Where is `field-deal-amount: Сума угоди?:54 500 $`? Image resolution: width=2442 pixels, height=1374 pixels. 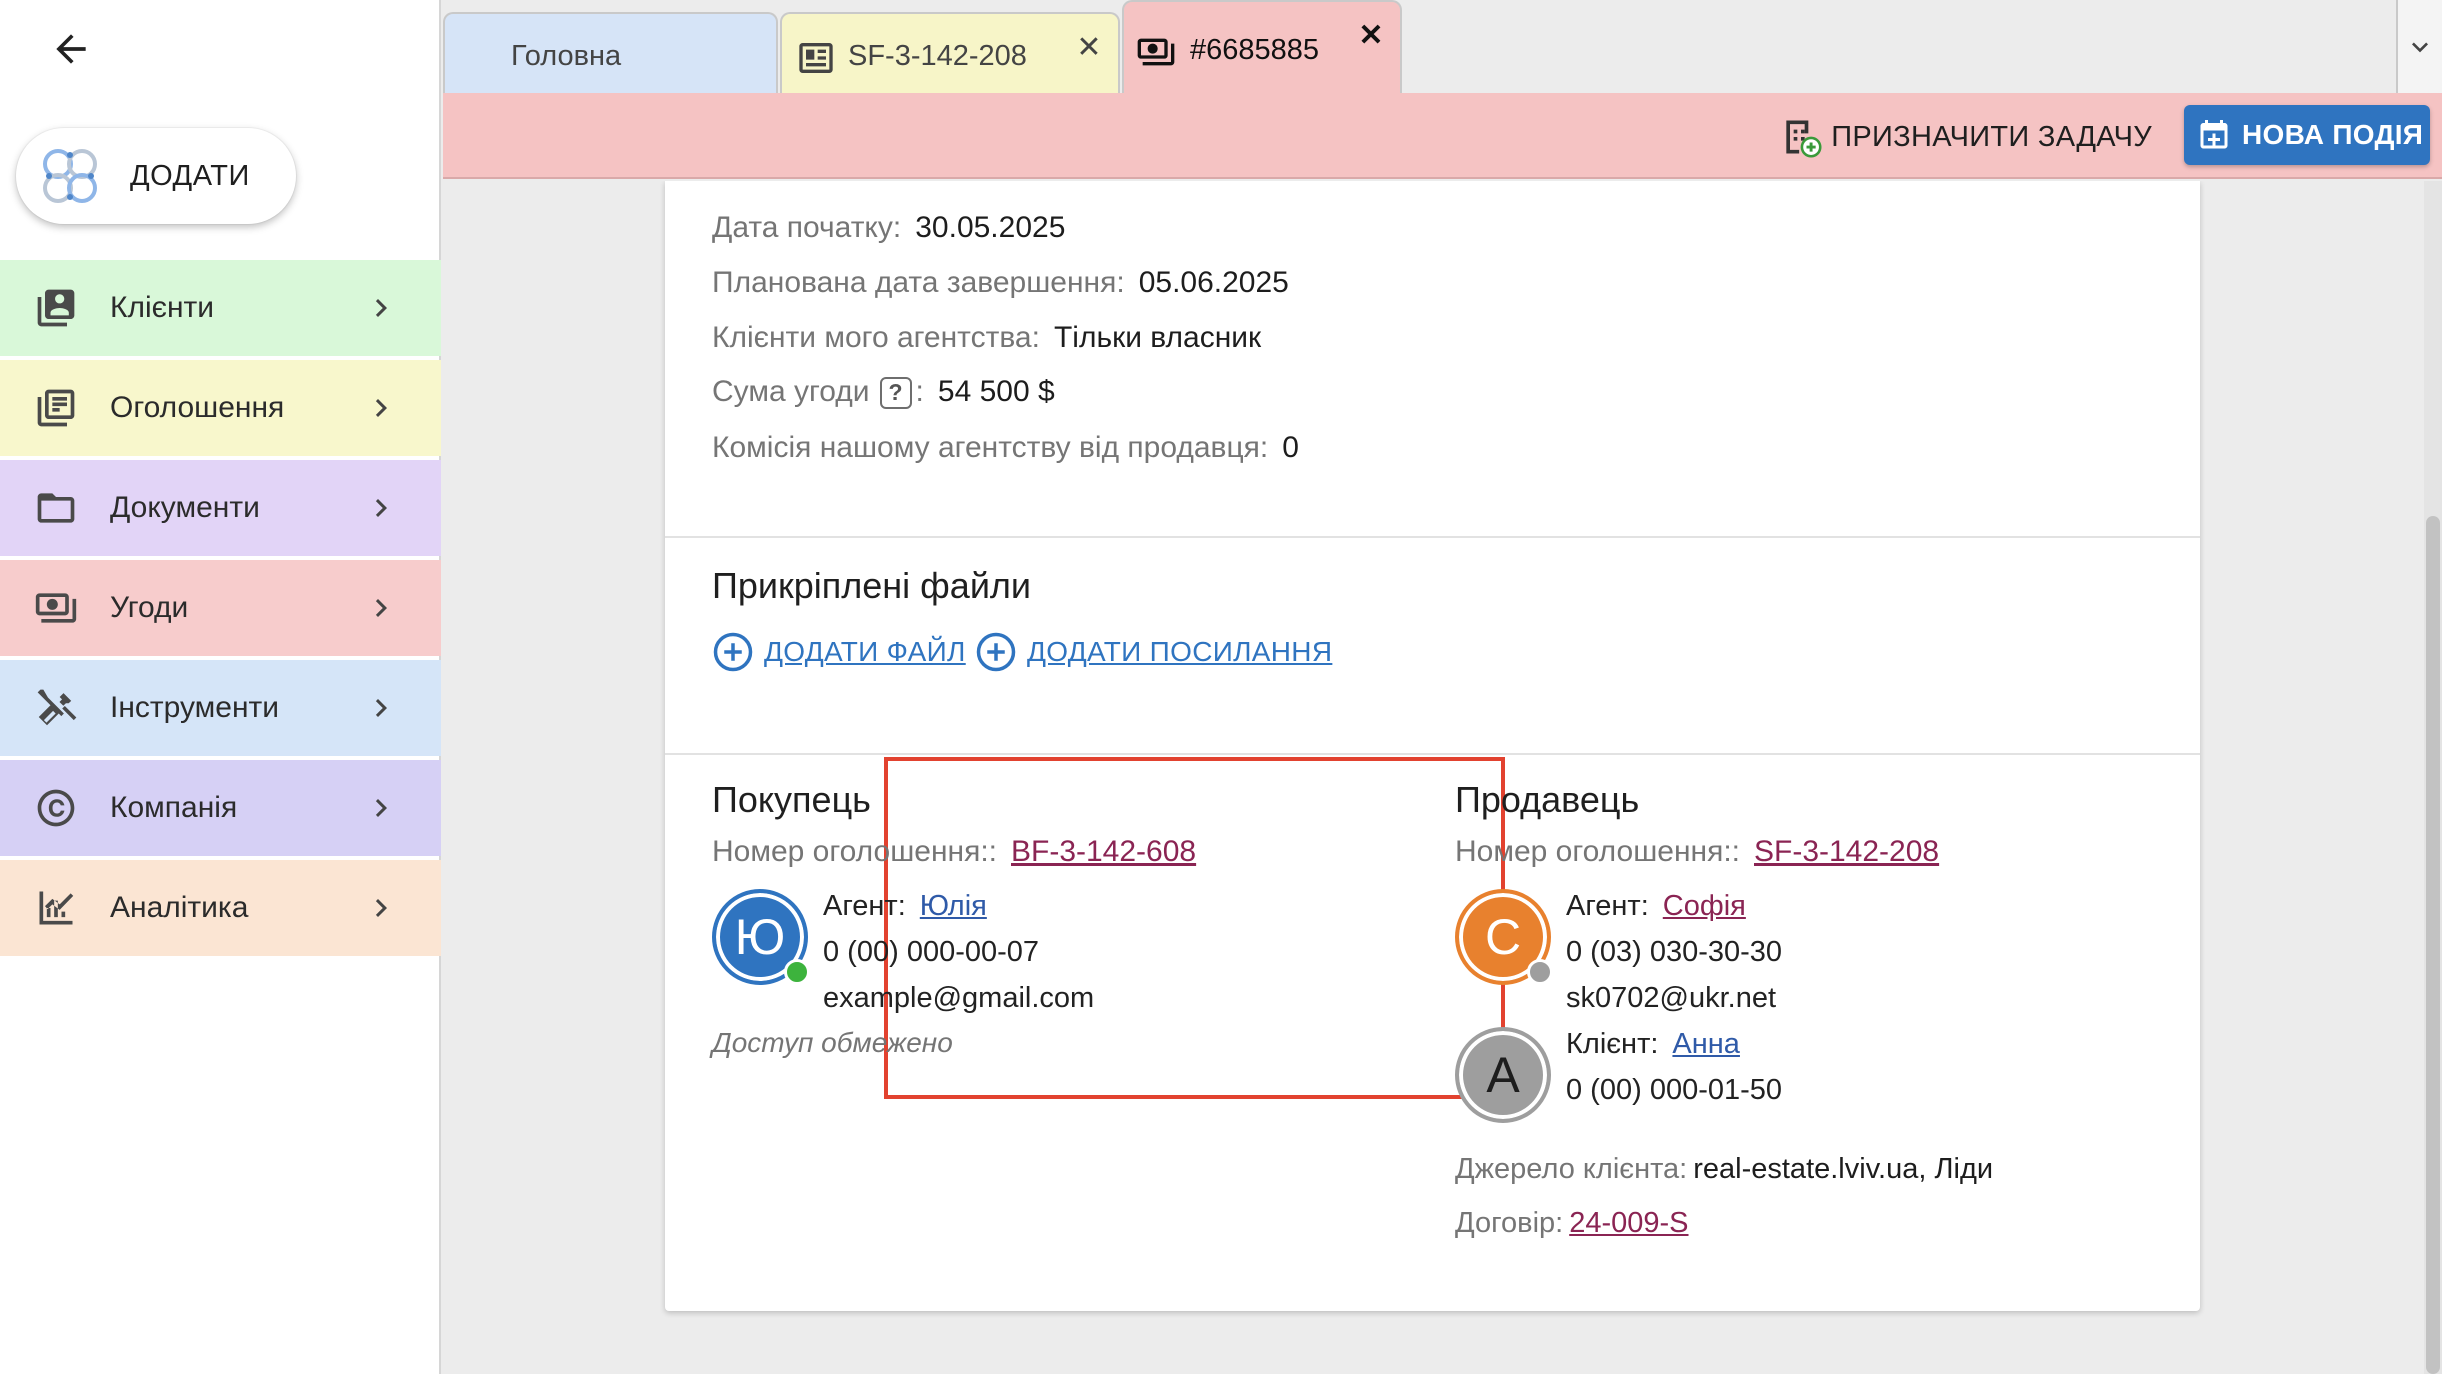
field-deal-amount: Сума угоди?:54 500 $ is located at coordinates (883, 392).